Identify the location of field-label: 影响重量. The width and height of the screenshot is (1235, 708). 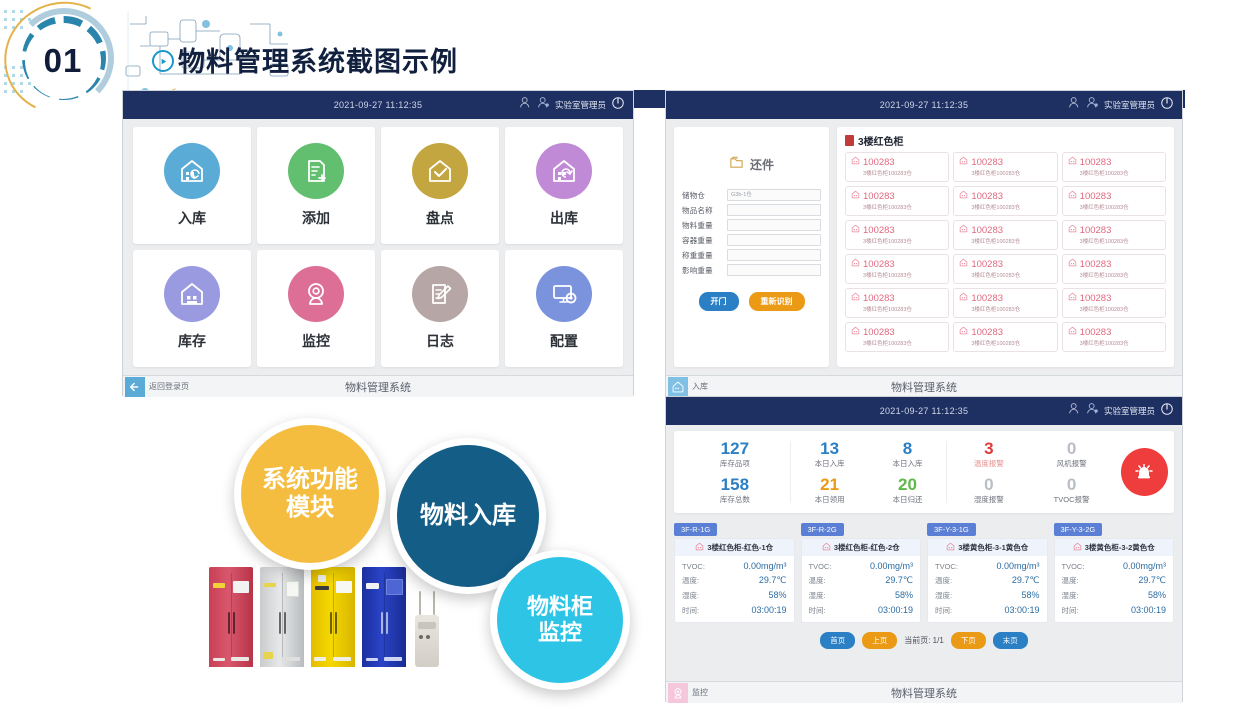
(697, 270).